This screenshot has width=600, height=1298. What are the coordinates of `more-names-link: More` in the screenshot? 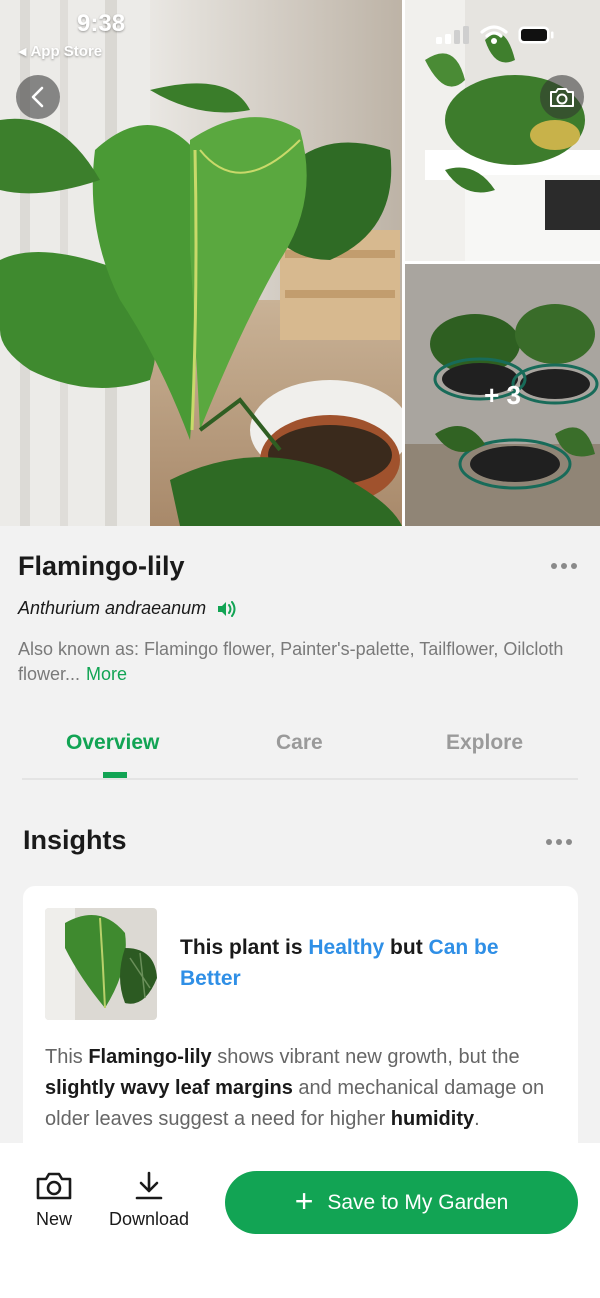 It's located at (106, 674).